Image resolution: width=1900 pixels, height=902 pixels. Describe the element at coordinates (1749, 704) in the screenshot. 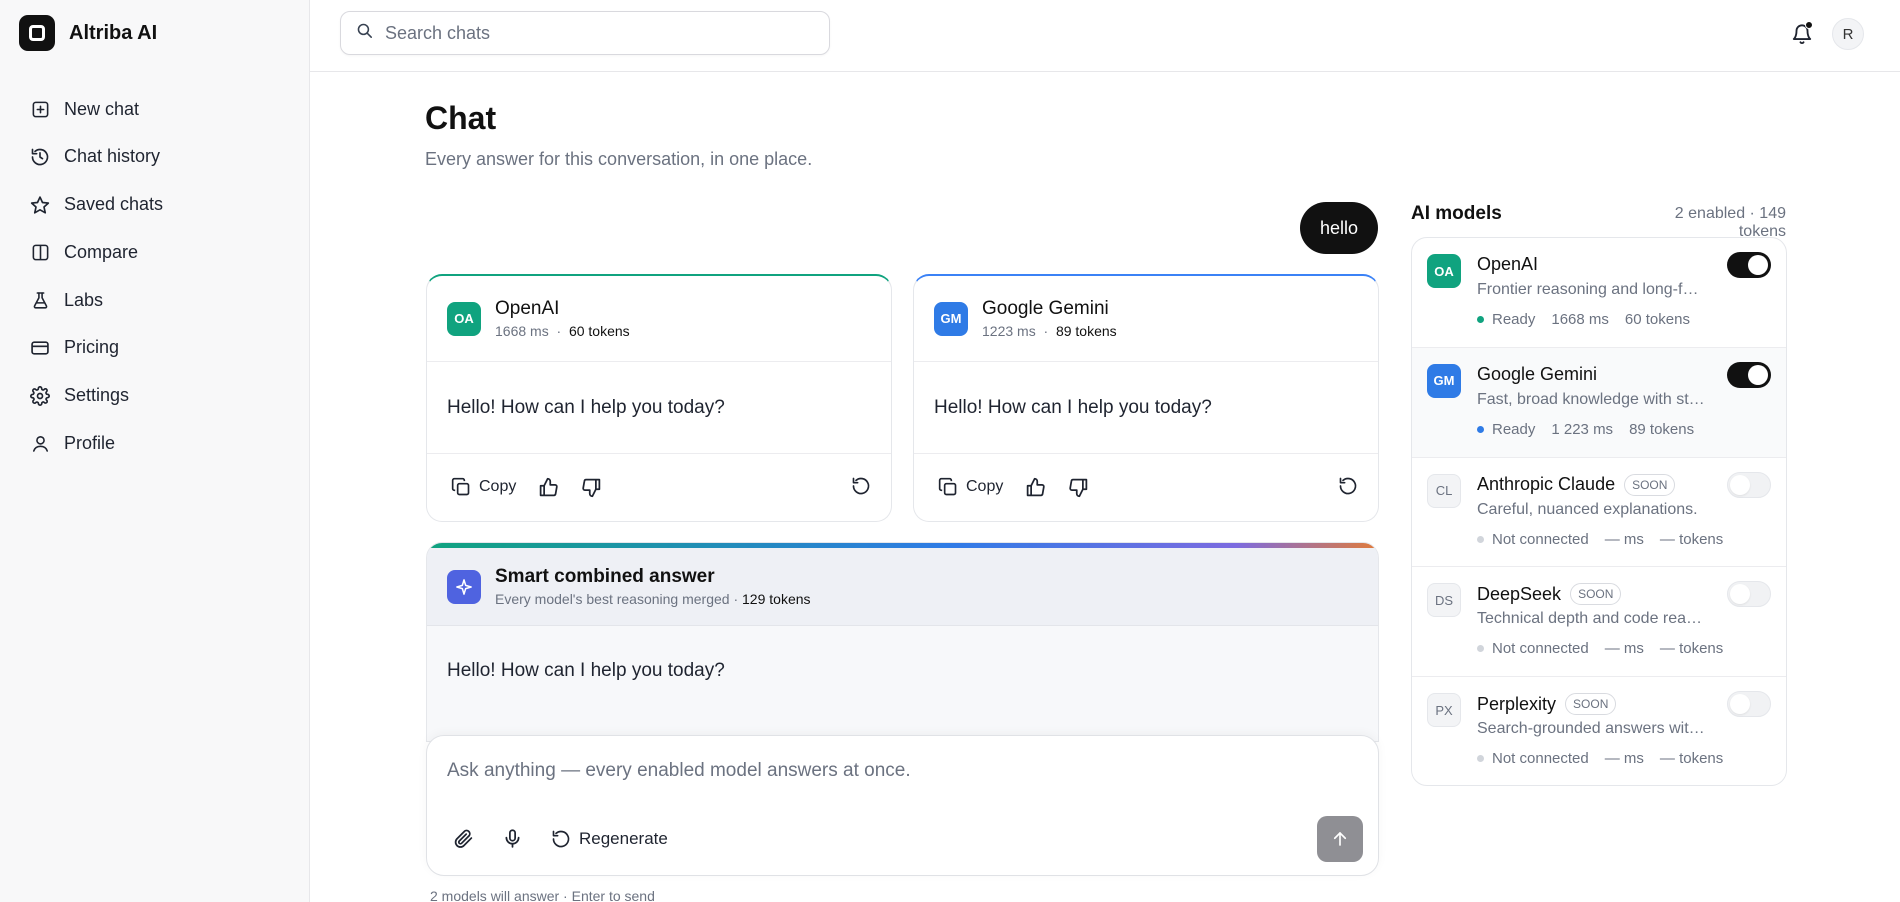

I see `model-toggle-perplexity` at that location.